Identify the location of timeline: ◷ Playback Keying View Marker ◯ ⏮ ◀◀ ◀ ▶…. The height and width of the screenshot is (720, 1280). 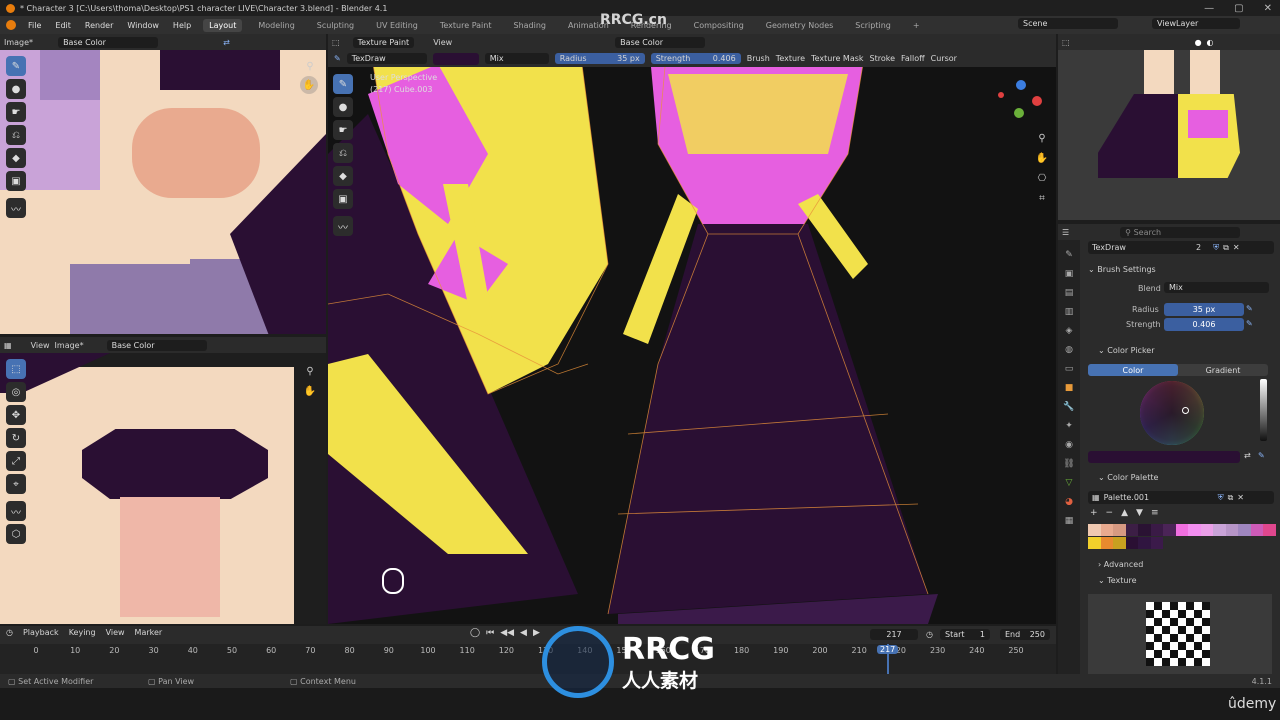
(528, 650).